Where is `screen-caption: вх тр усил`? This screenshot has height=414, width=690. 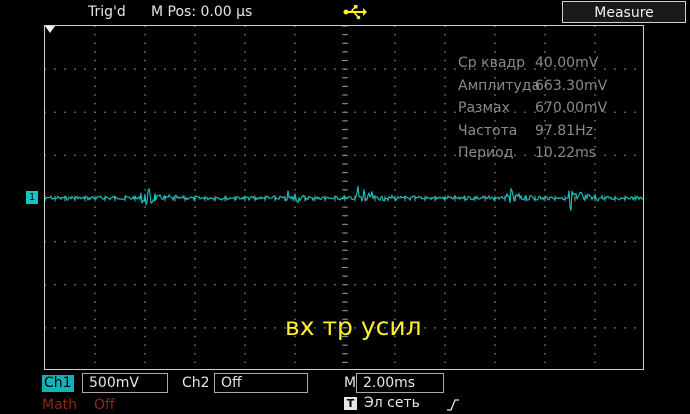 screen-caption: вх тр усил is located at coordinates (353, 326).